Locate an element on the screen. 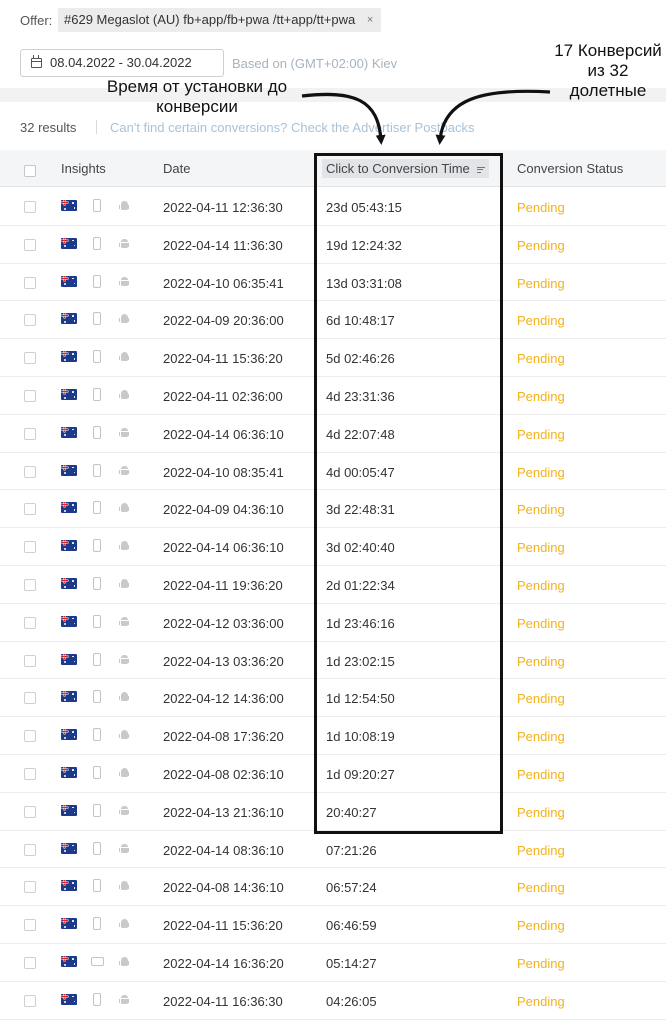 This screenshot has width=666, height=1024. cell-date: 2022-04-10 06:35:41 is located at coordinates (223, 283).